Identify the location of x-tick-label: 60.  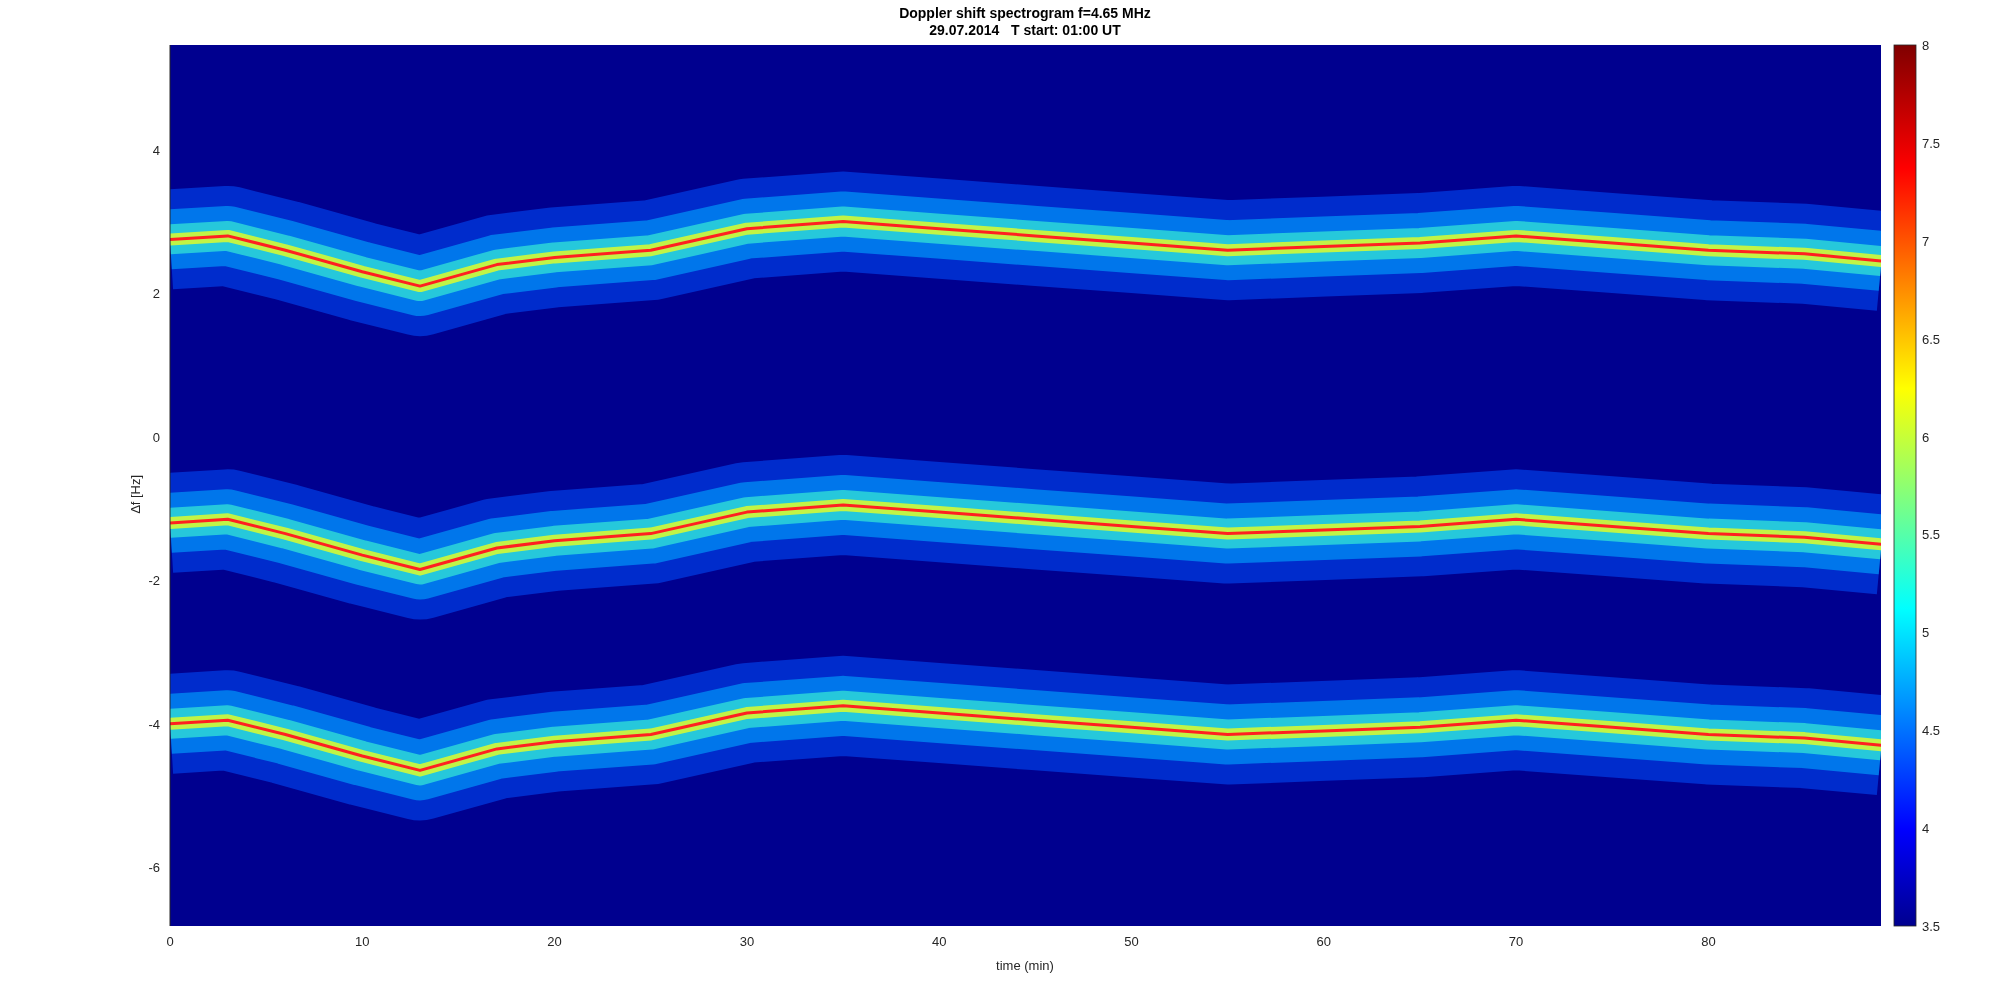
(1324, 941).